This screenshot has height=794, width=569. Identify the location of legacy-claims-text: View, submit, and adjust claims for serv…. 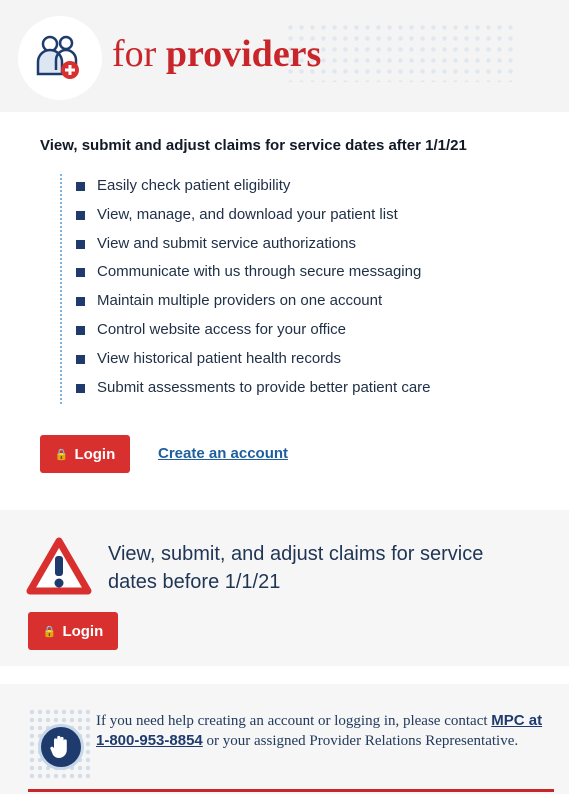
(296, 568).